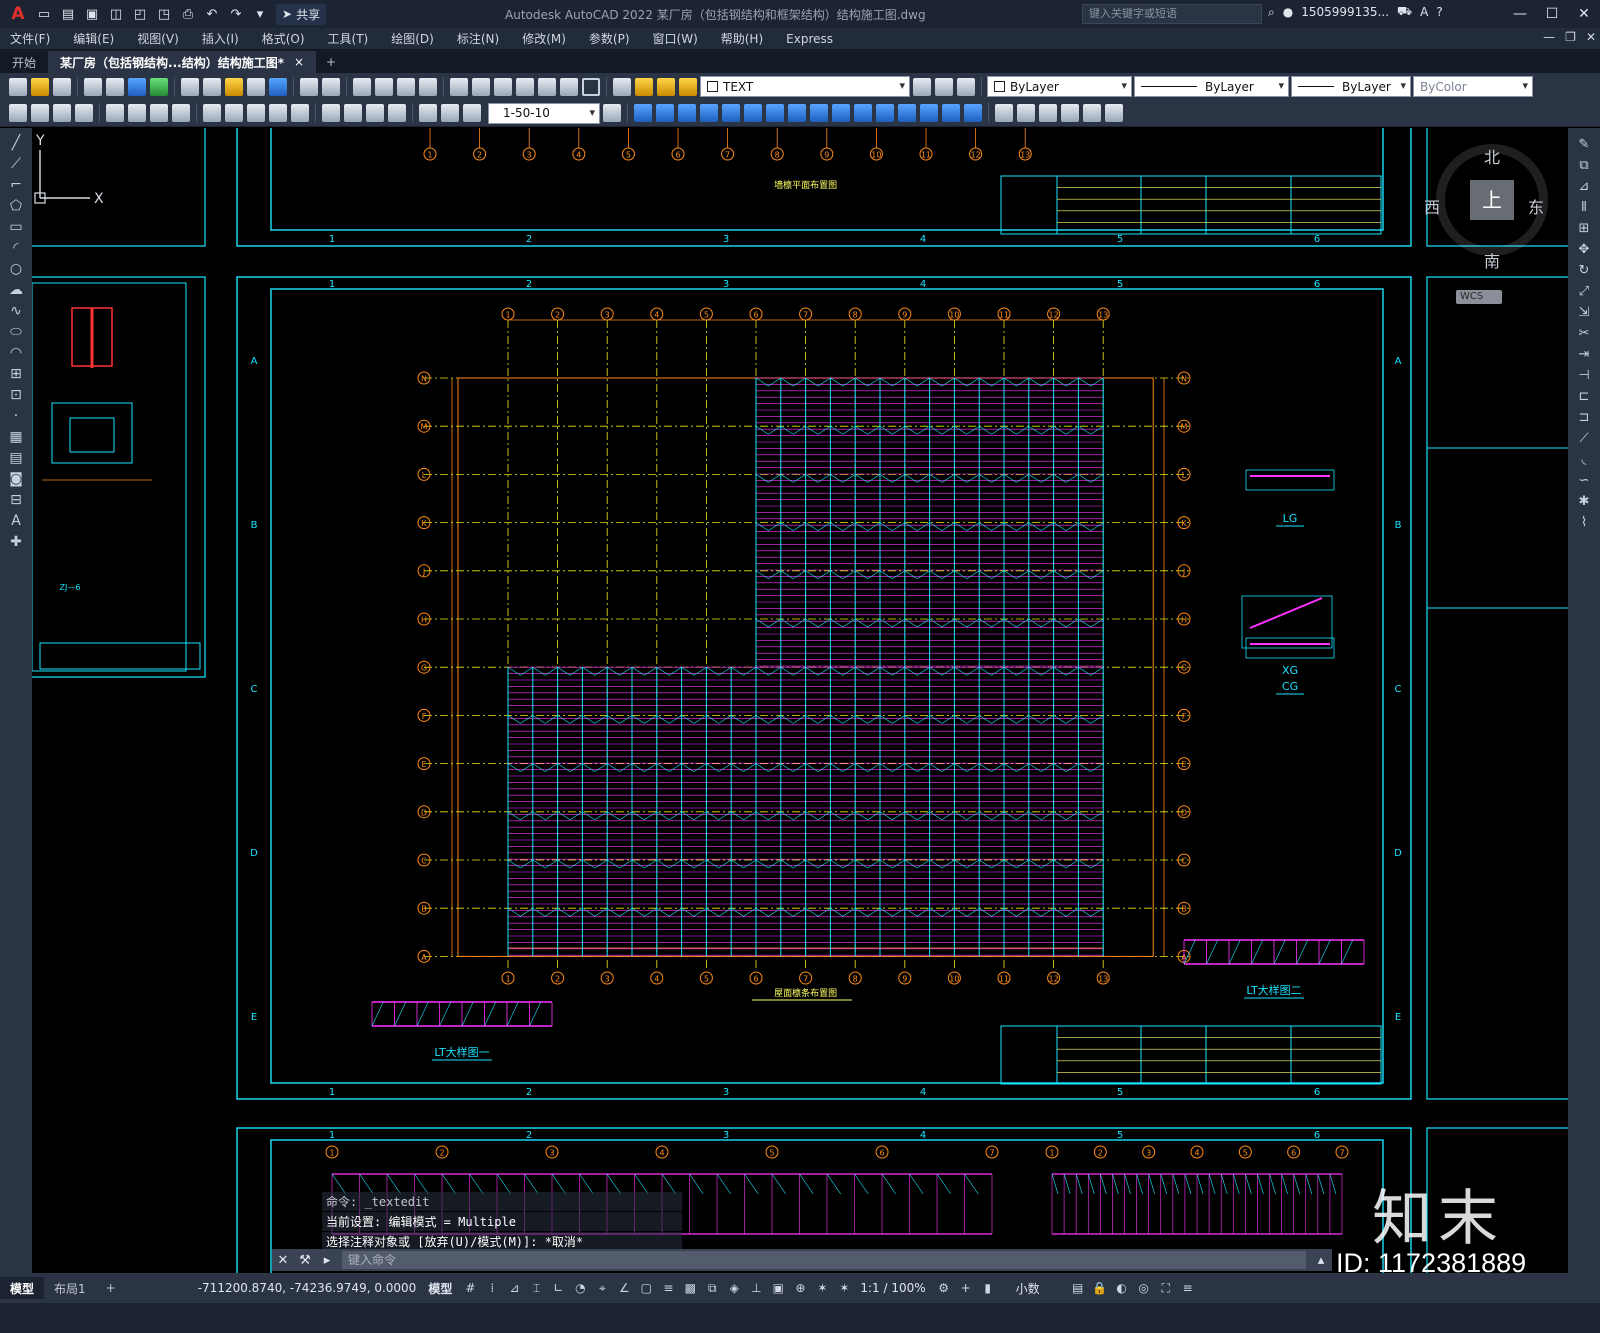 Image resolution: width=1600 pixels, height=1333 pixels. Describe the element at coordinates (470, 1288) in the screenshot. I see `grid-icon: #` at that location.